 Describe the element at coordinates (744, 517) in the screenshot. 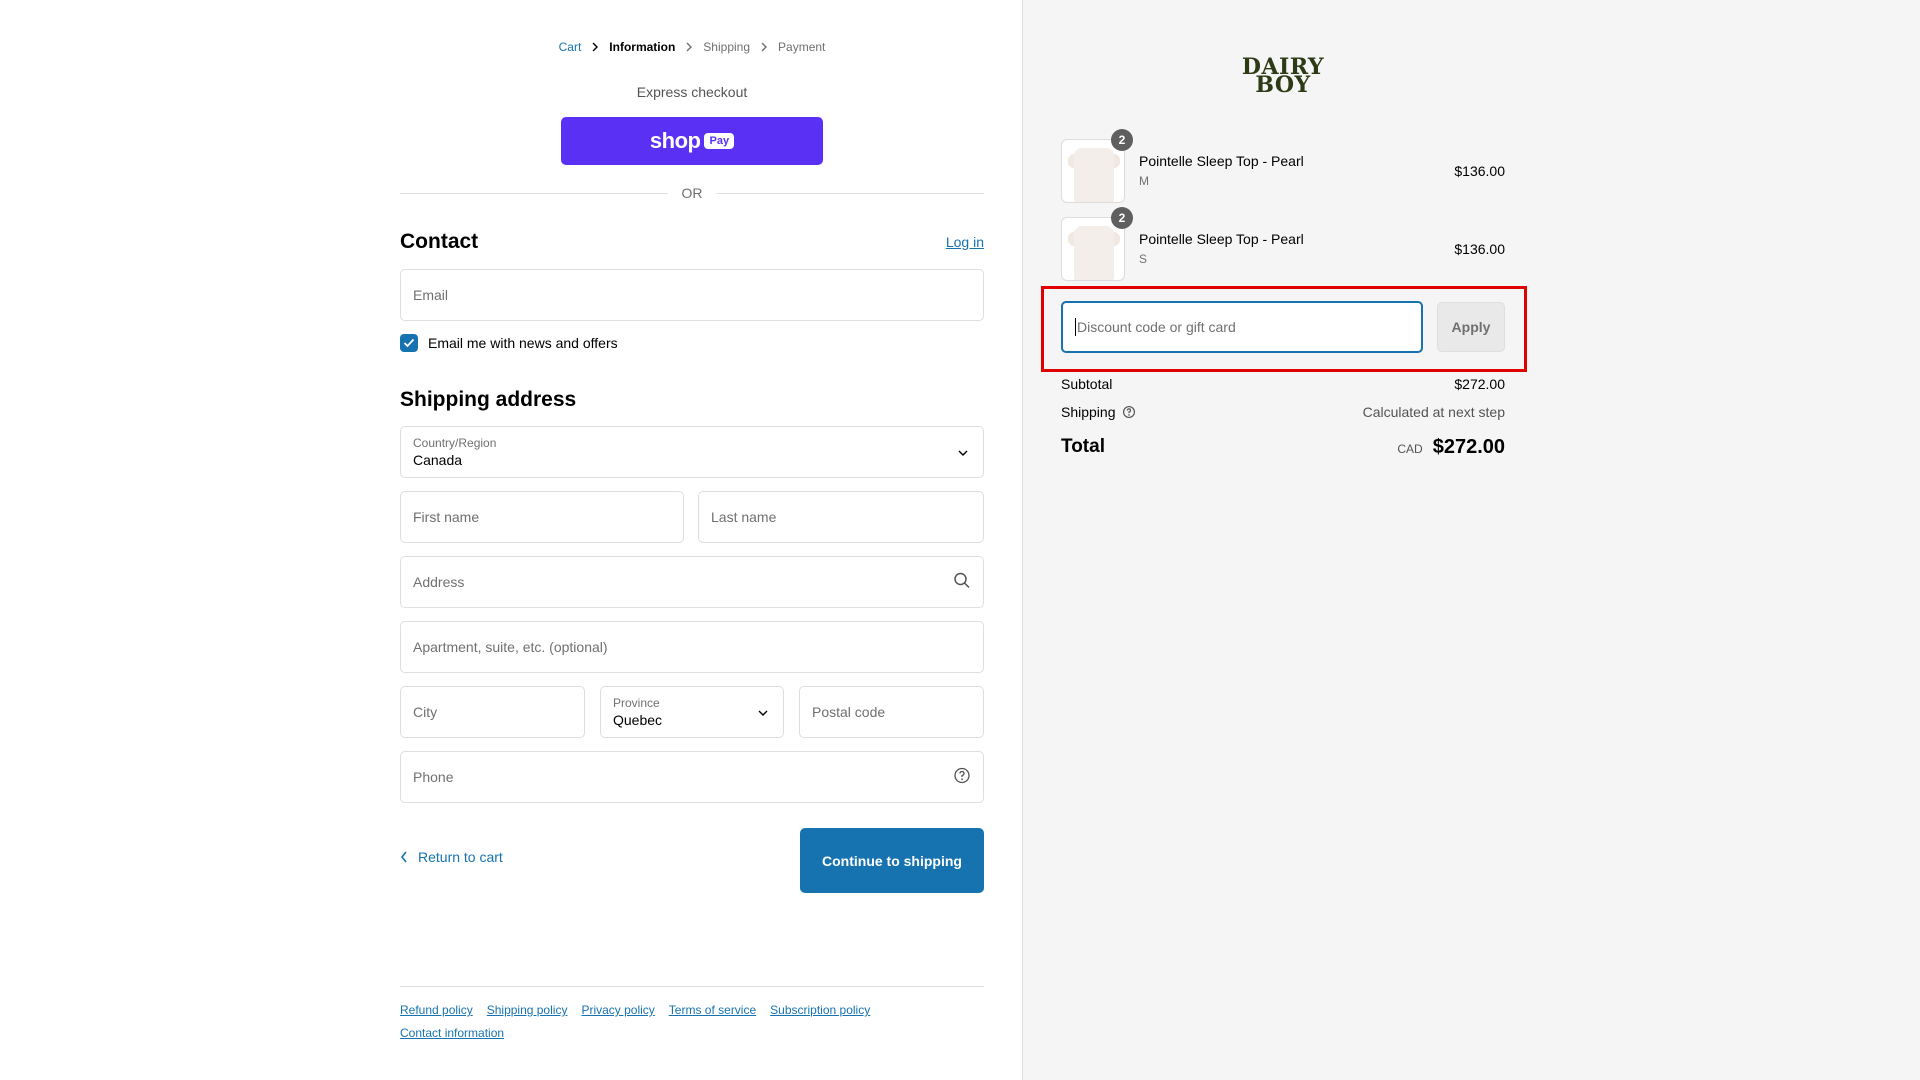

I see `last-name-placeholder: Last name` at that location.